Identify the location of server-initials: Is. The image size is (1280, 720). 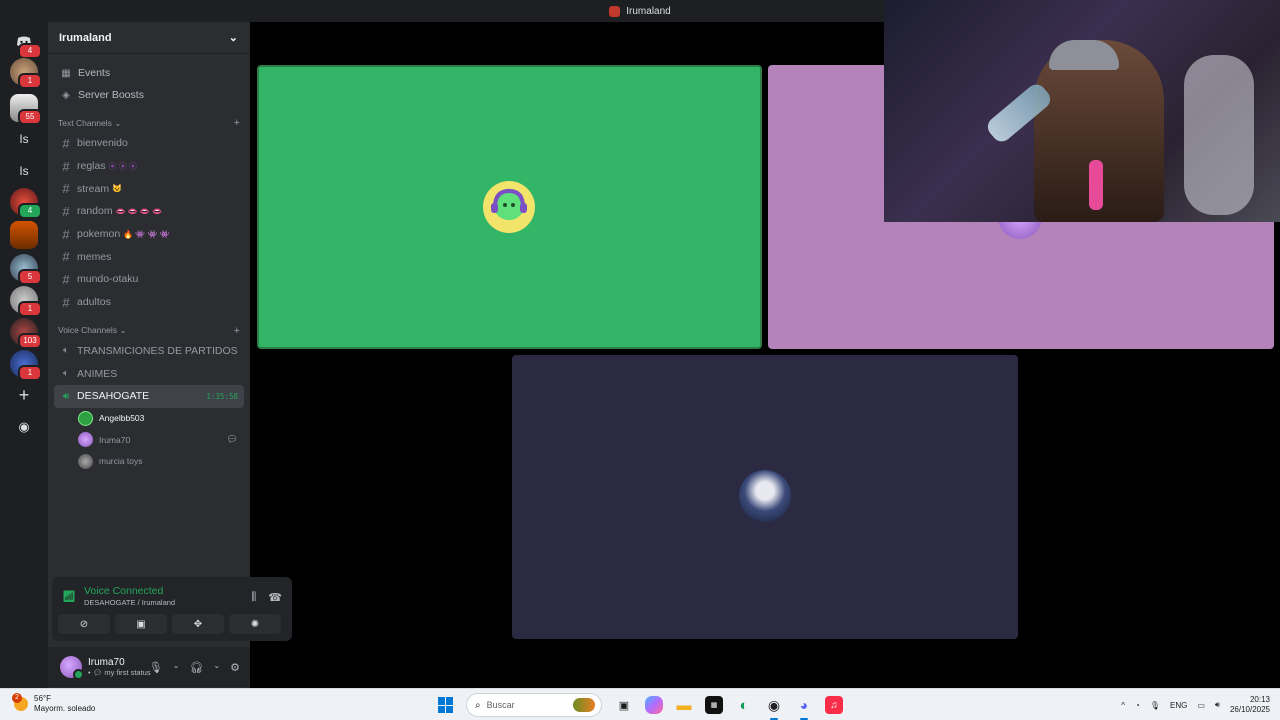
(24, 171).